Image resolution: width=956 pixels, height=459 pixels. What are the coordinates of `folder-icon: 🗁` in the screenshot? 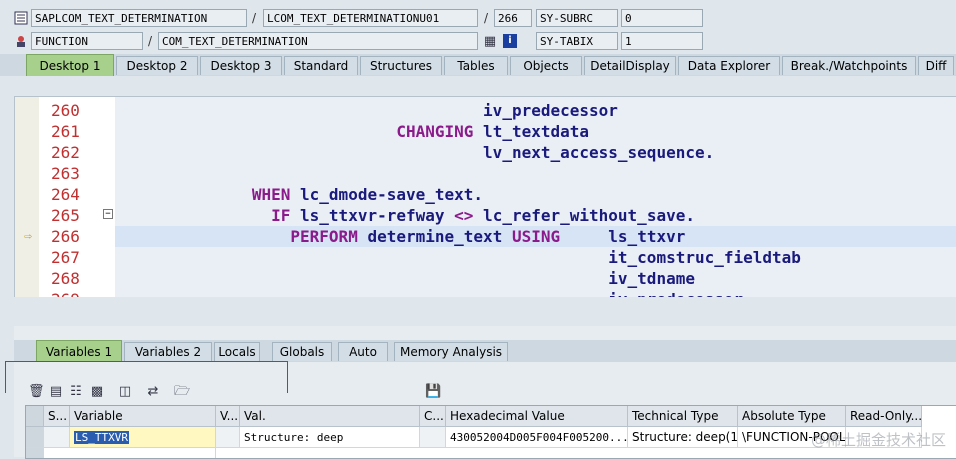 It's located at (182, 392).